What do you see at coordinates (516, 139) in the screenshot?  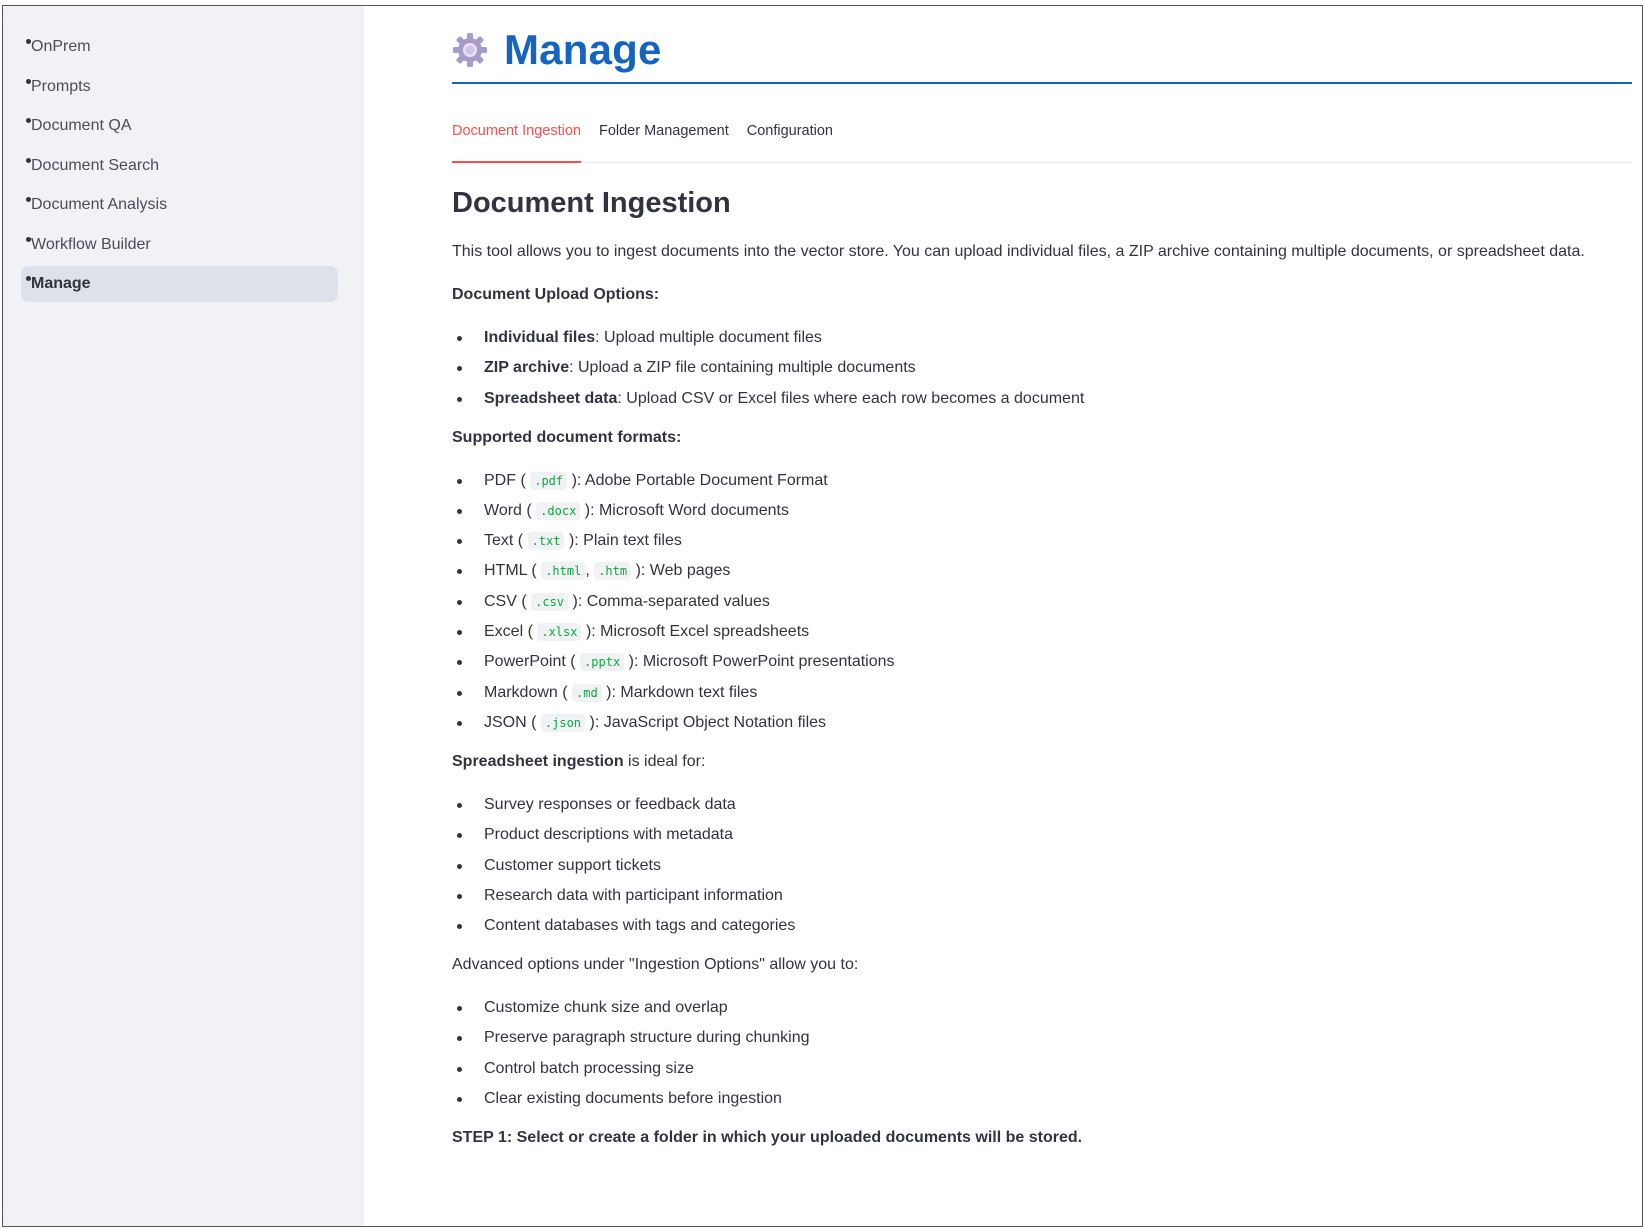 I see `tab-document-ingestion: Document Ingestion` at bounding box center [516, 139].